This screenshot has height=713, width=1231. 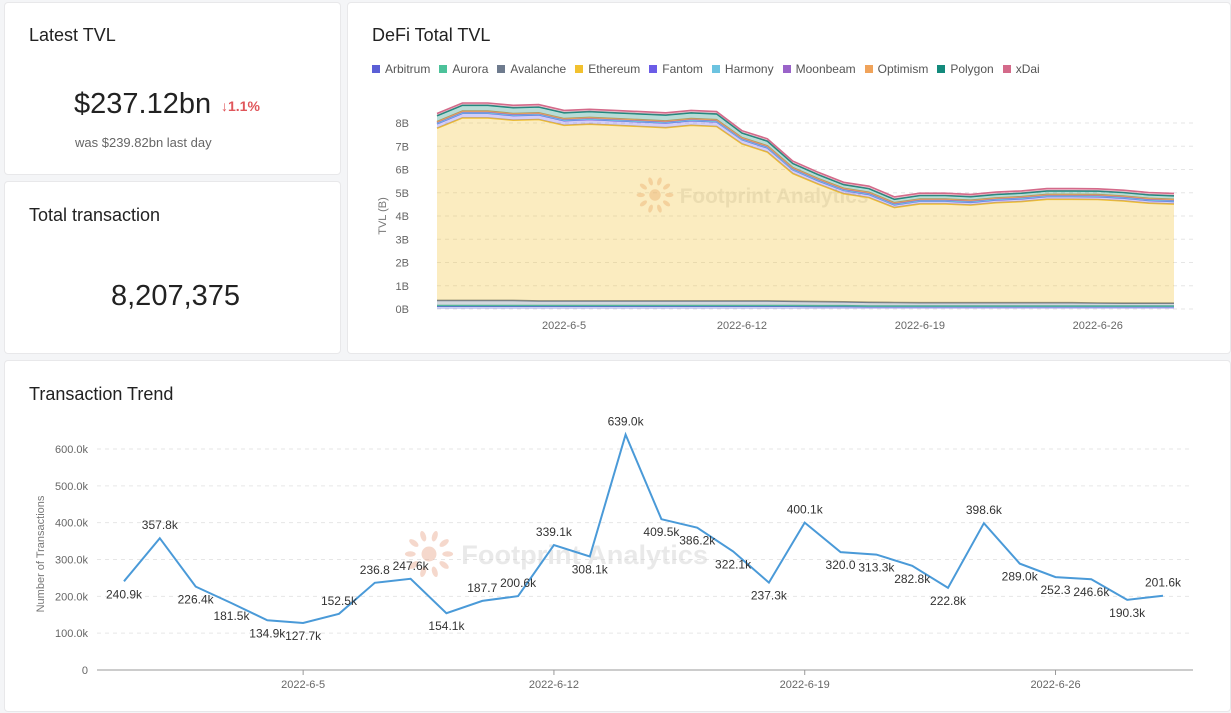 What do you see at coordinates (661, 532) in the screenshot?
I see `data-label: 409.5k` at bounding box center [661, 532].